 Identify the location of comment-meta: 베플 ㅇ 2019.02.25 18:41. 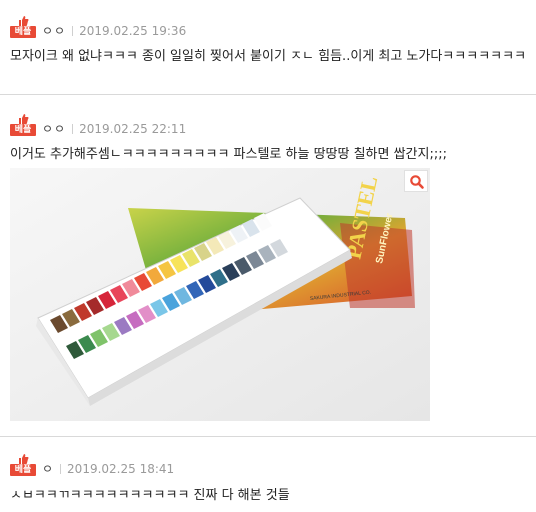
(92, 464).